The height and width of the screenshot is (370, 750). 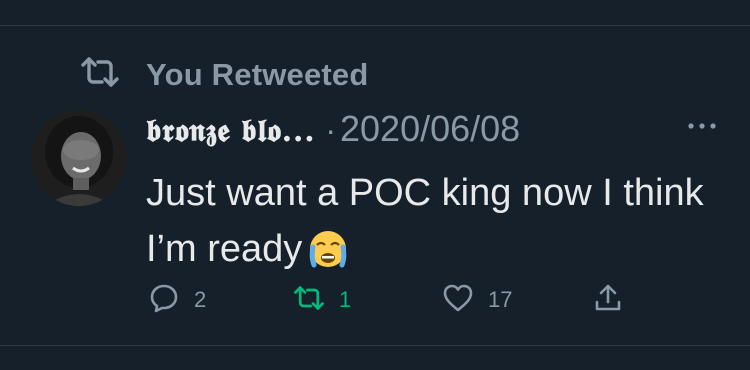 What do you see at coordinates (375, 345) in the screenshot?
I see `bottom-divider` at bounding box center [375, 345].